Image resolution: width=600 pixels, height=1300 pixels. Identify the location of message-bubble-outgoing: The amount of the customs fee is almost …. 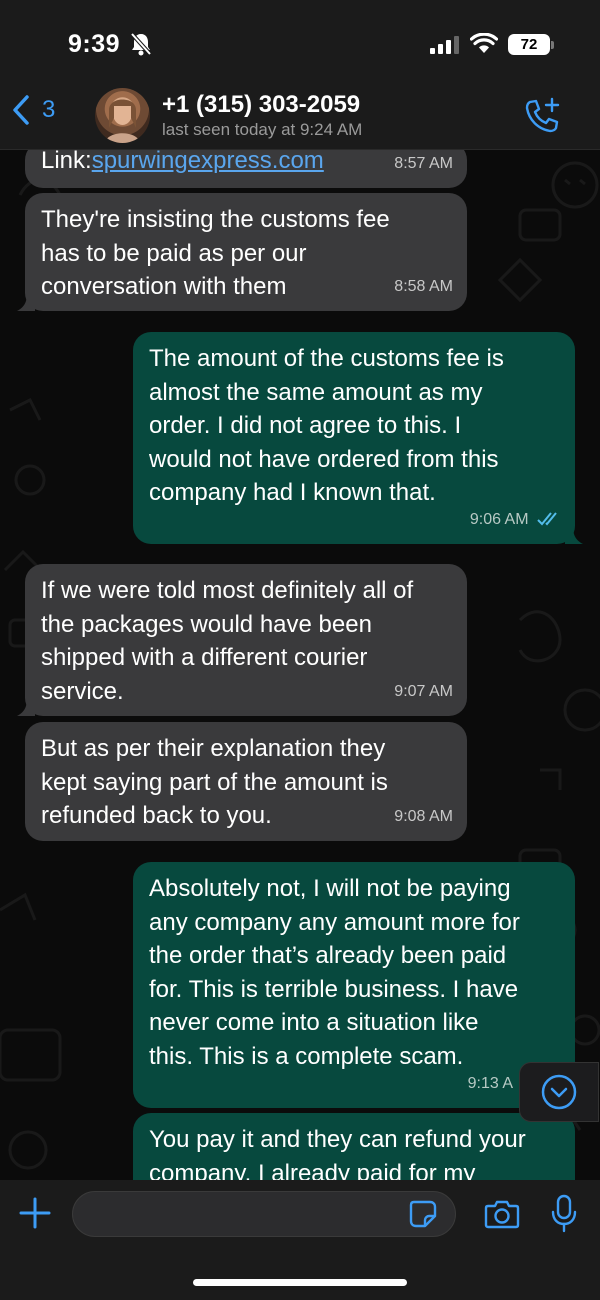
(358, 438).